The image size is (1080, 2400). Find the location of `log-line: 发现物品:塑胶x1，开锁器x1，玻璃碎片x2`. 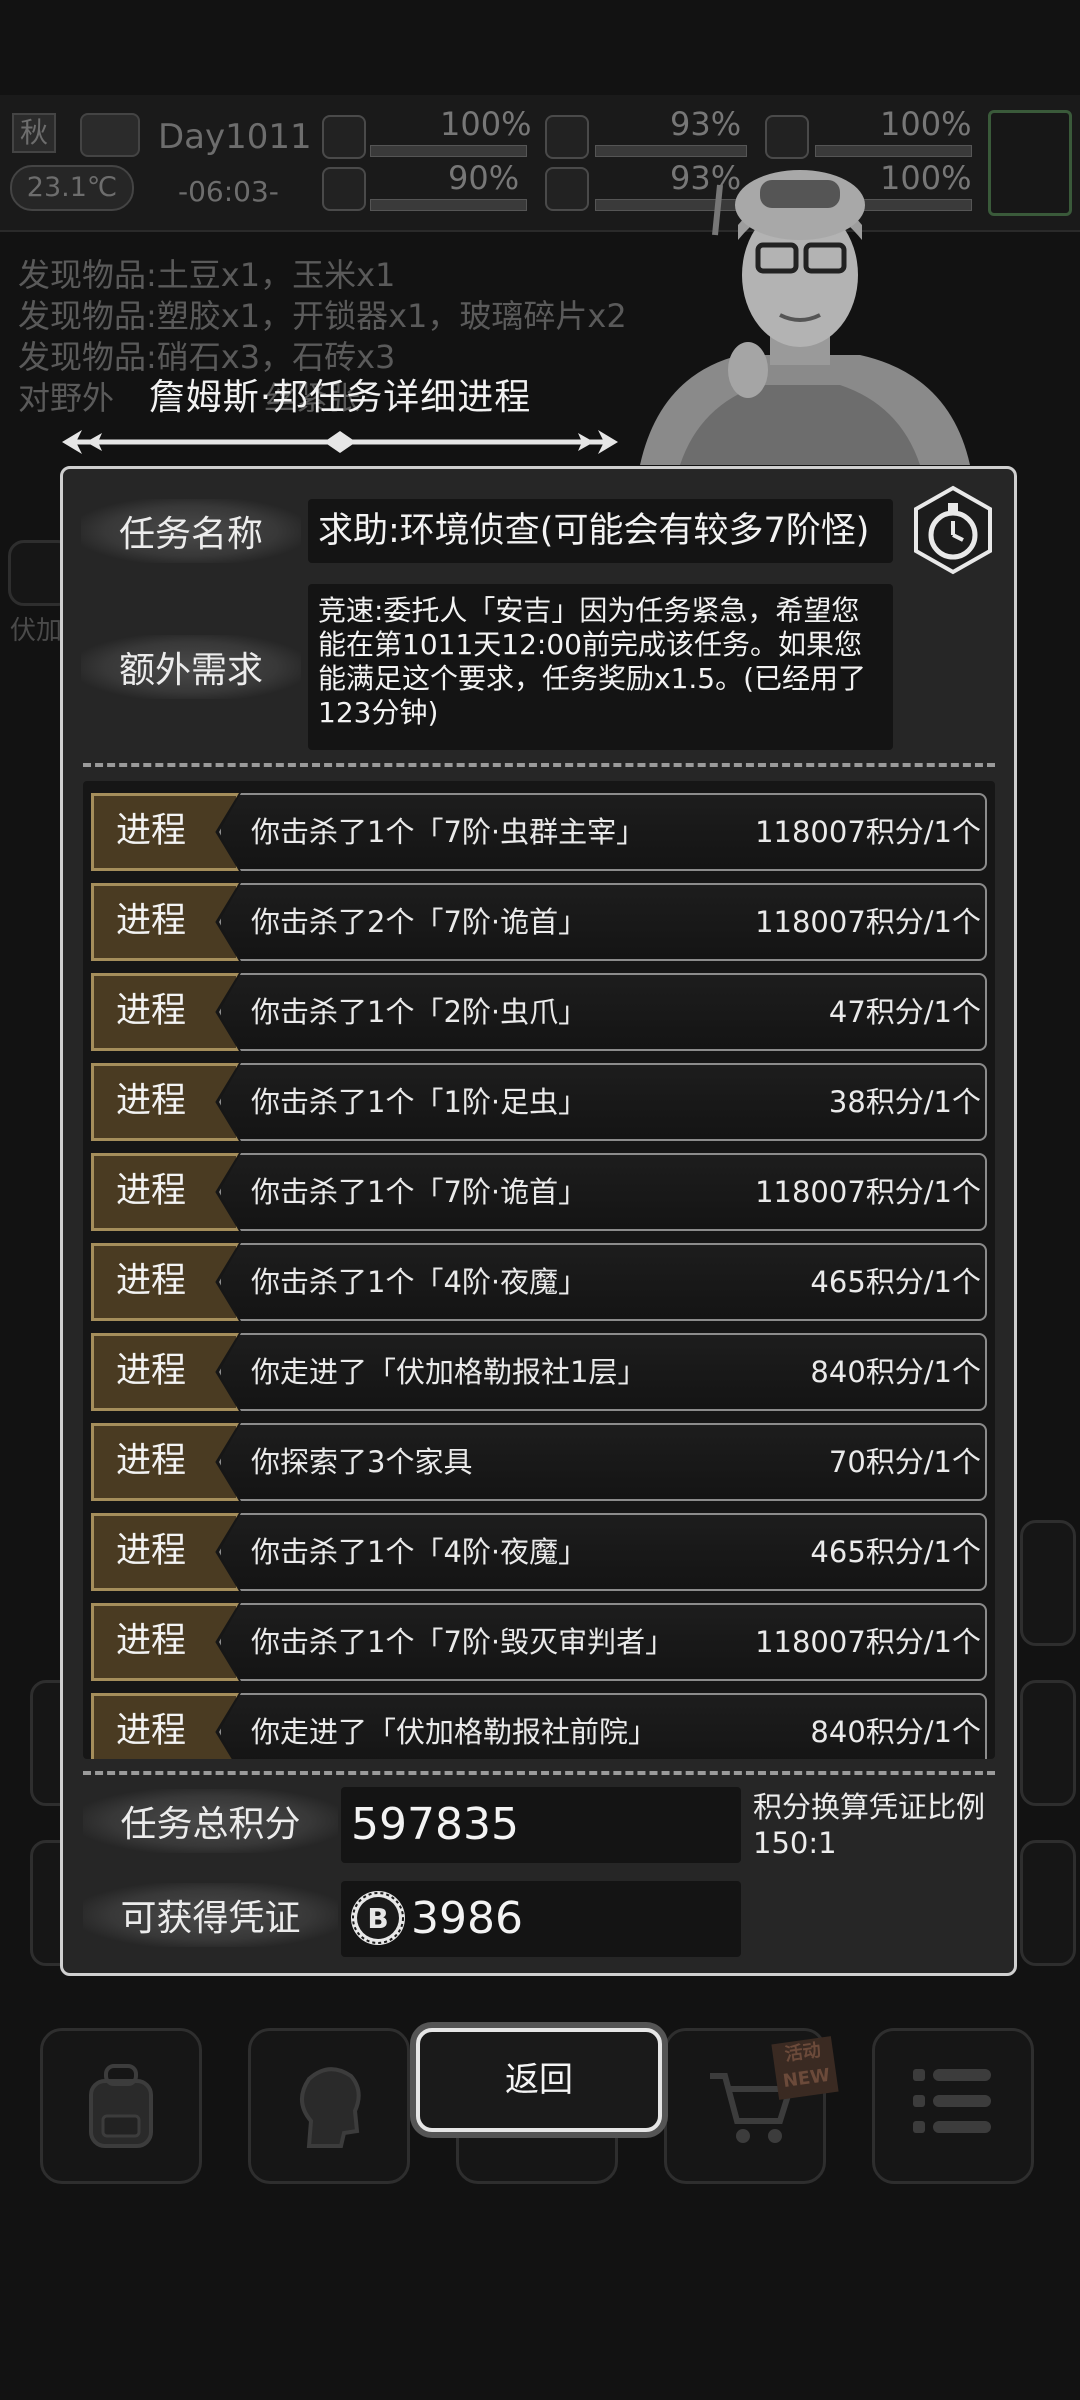

log-line: 发现物品:塑胶x1，开锁器x1，玻璃碎片x2 is located at coordinates (322, 316).